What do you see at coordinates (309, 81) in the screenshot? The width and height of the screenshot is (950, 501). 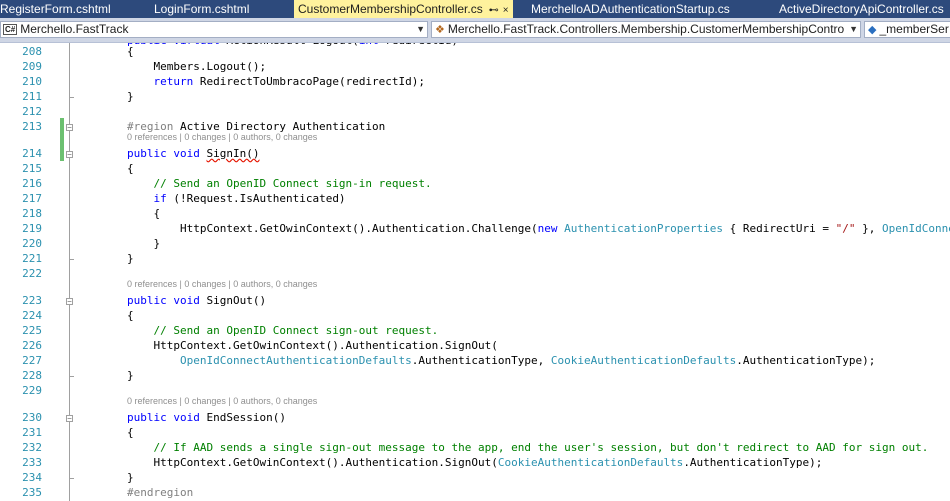 I see `code-token: RedirectToUmbracoPage(redirectId);` at bounding box center [309, 81].